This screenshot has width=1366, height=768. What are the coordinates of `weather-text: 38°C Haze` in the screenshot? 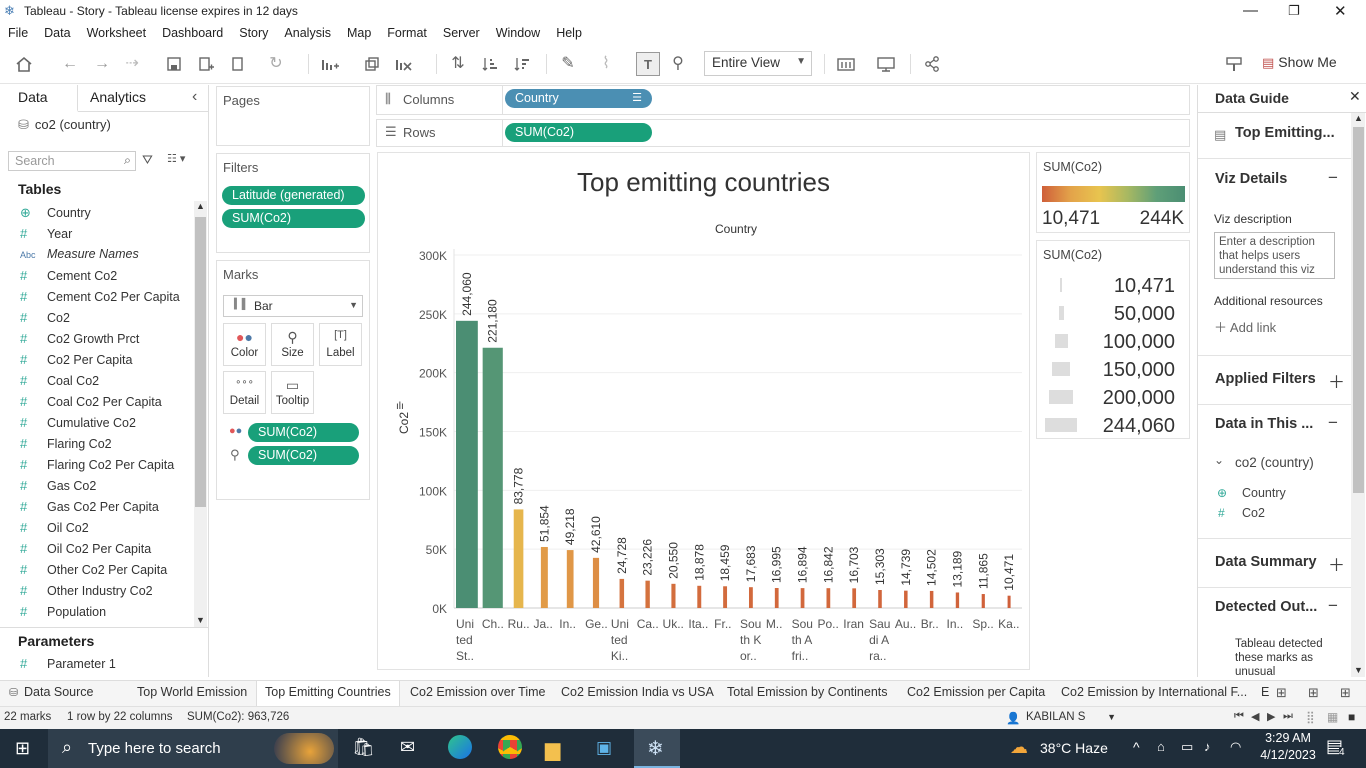 It's located at (1074, 748).